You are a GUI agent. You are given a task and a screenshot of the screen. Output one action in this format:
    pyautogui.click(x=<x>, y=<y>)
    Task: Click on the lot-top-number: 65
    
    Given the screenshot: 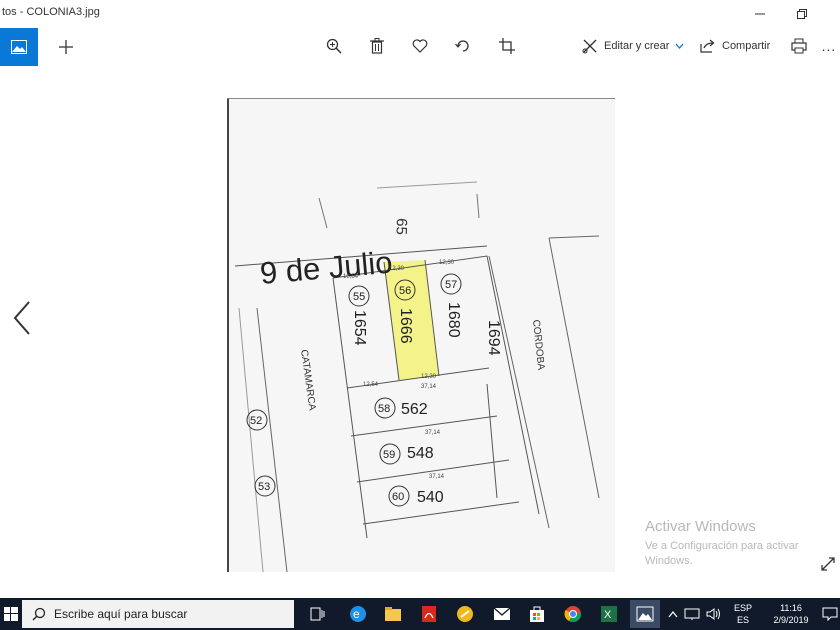 What is the action you would take?
    pyautogui.click(x=401, y=226)
    